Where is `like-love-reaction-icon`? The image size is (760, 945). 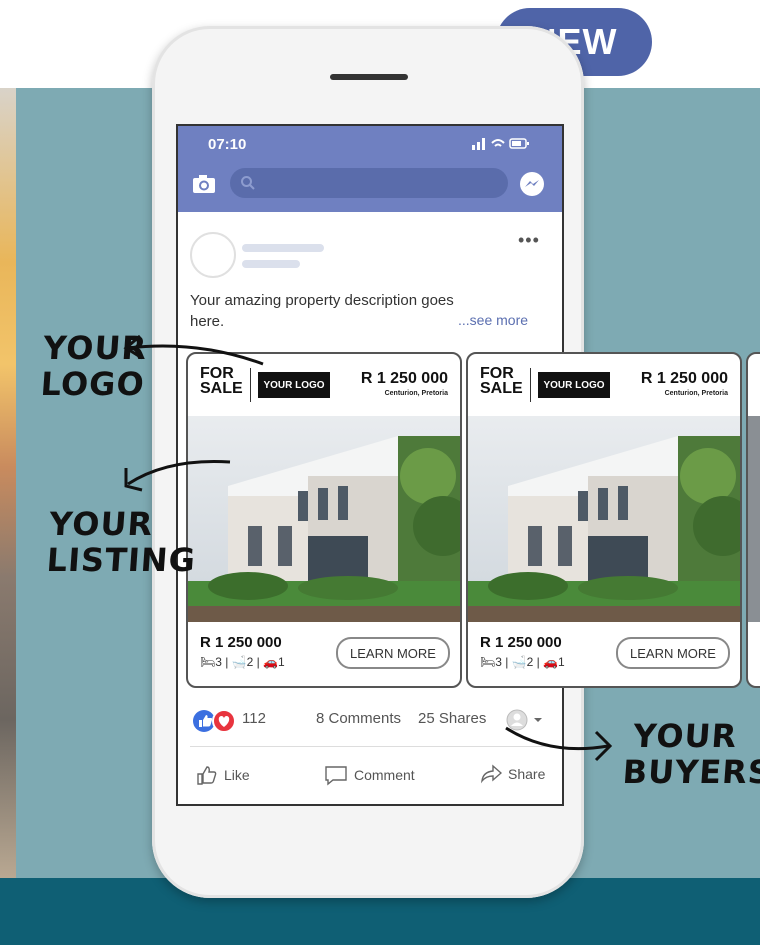 like-love-reaction-icon is located at coordinates (214, 721).